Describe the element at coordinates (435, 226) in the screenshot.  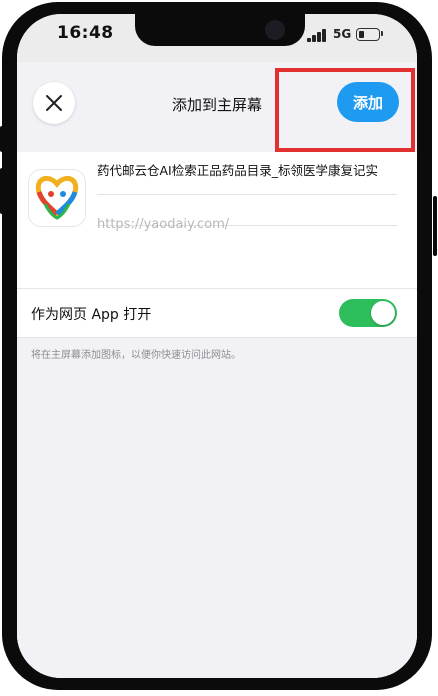
I see `power-button` at that location.